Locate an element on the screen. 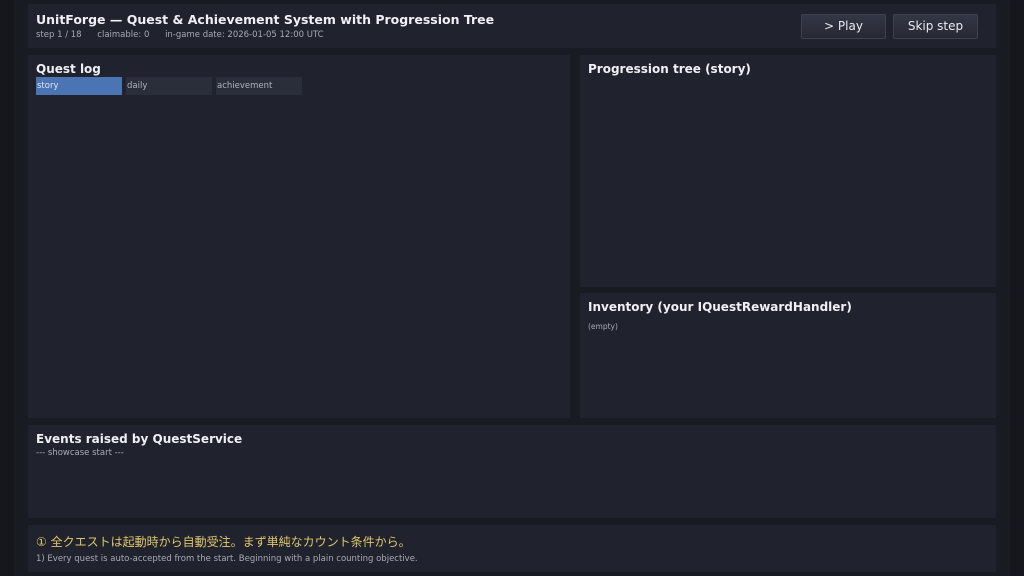 The image size is (1024, 576). progression-tree-title: Progression tree (story) is located at coordinates (669, 69).